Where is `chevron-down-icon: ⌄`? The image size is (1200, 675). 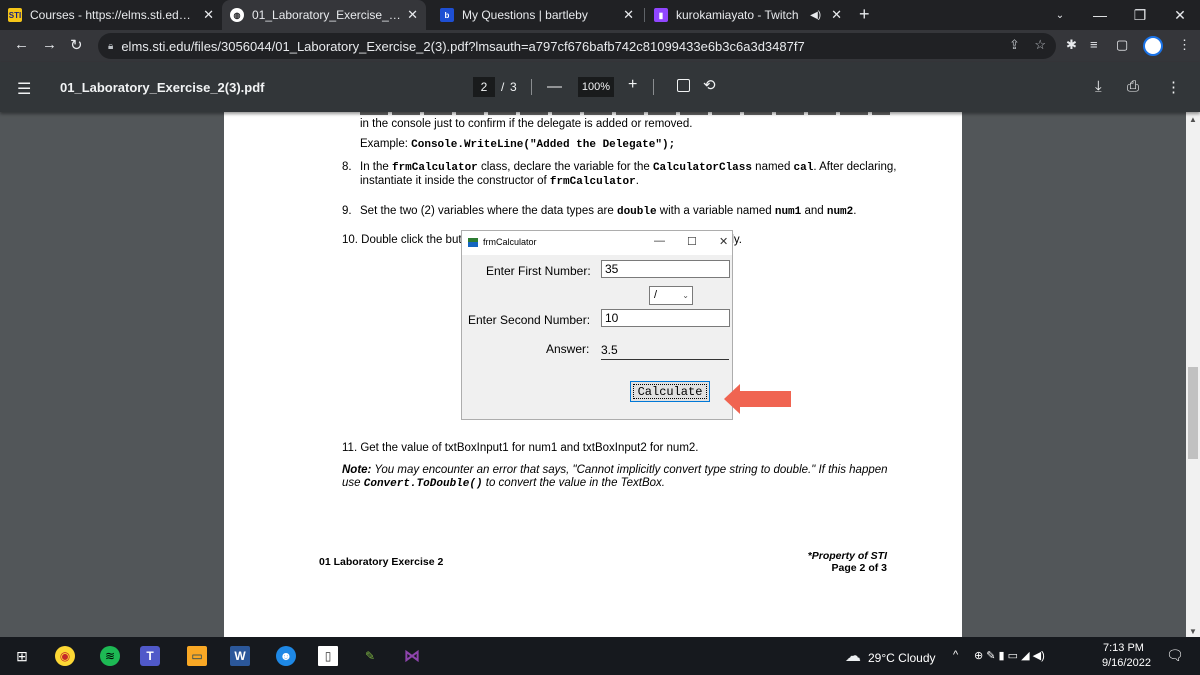 chevron-down-icon: ⌄ is located at coordinates (685, 295).